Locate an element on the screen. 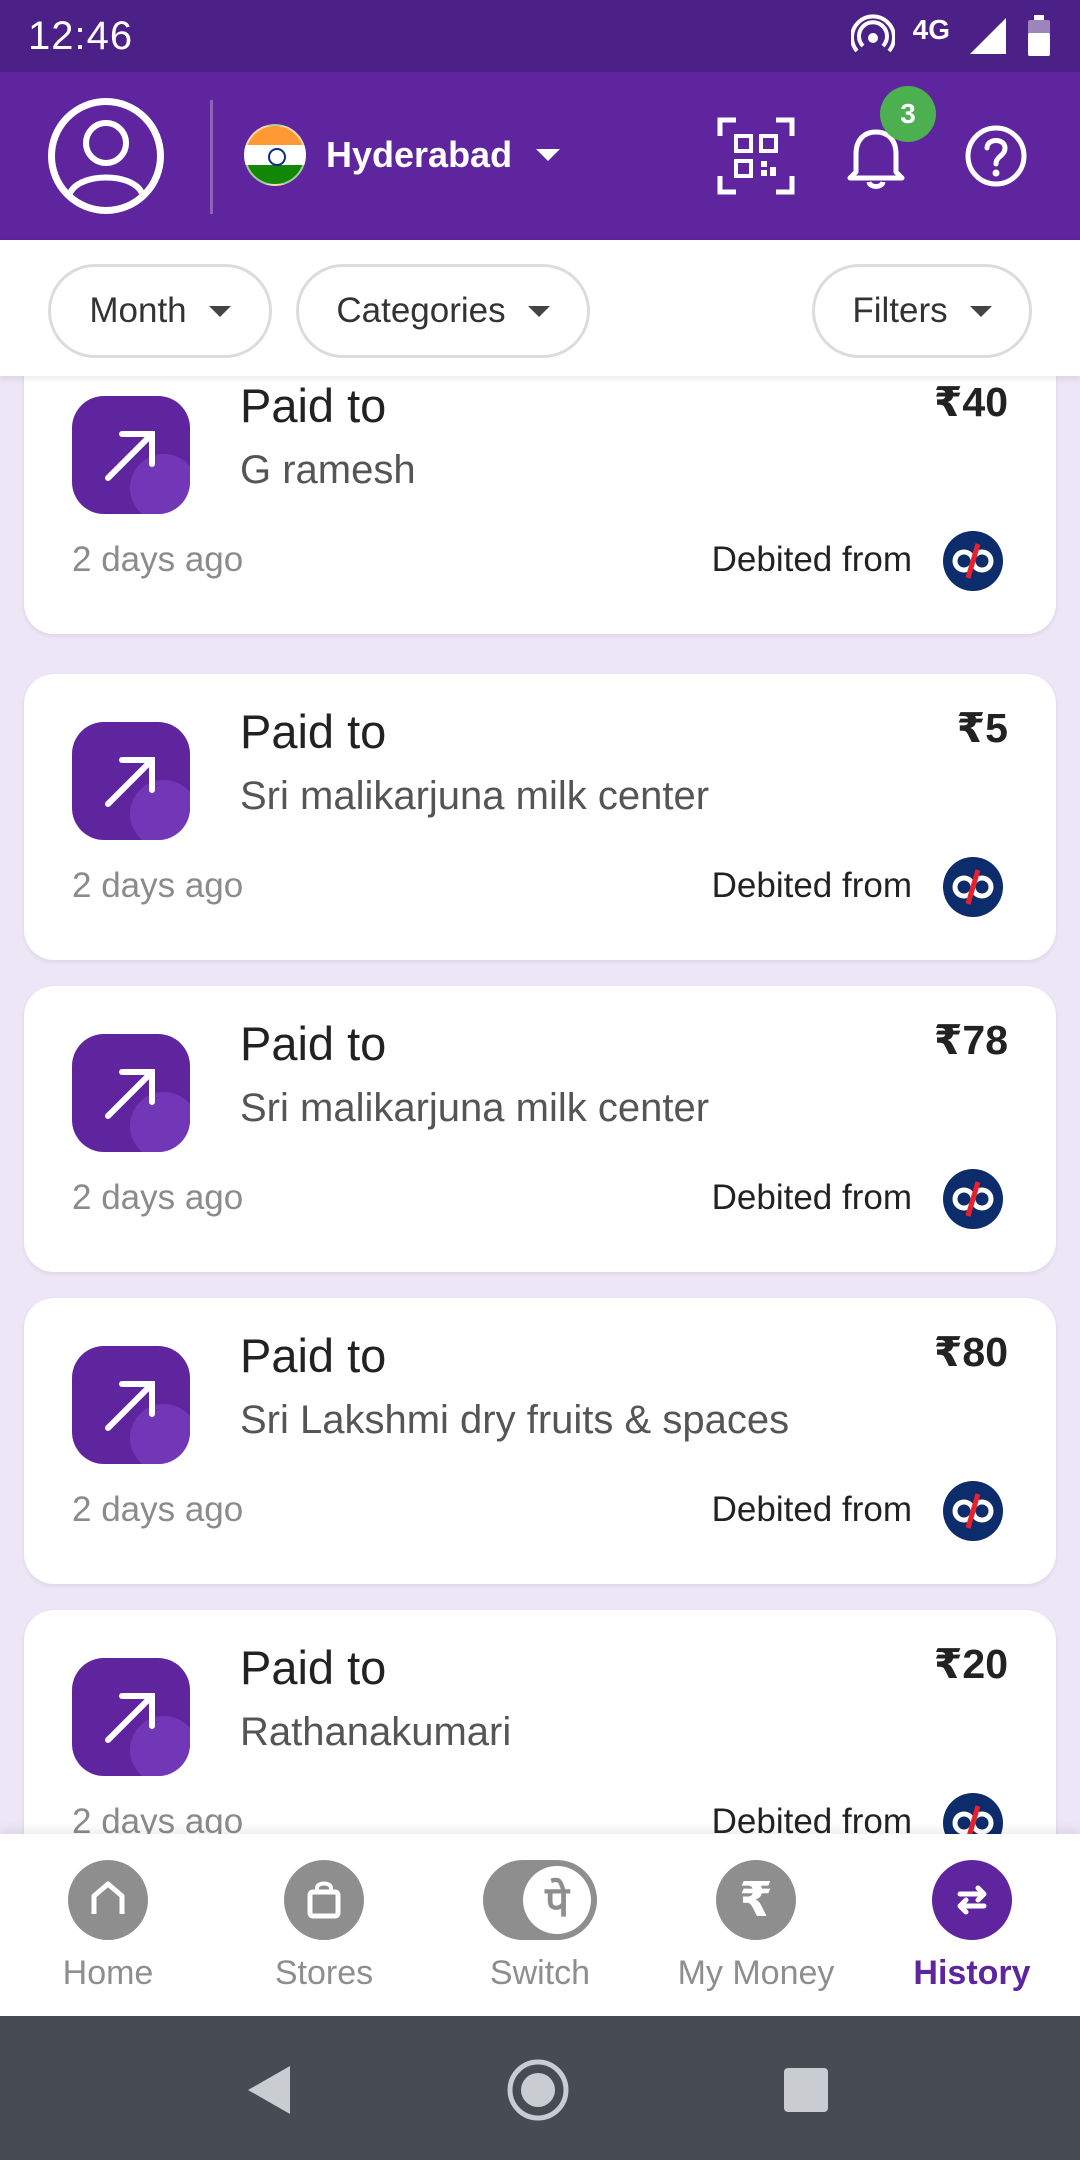  nav-home: Home is located at coordinates (108, 1935).